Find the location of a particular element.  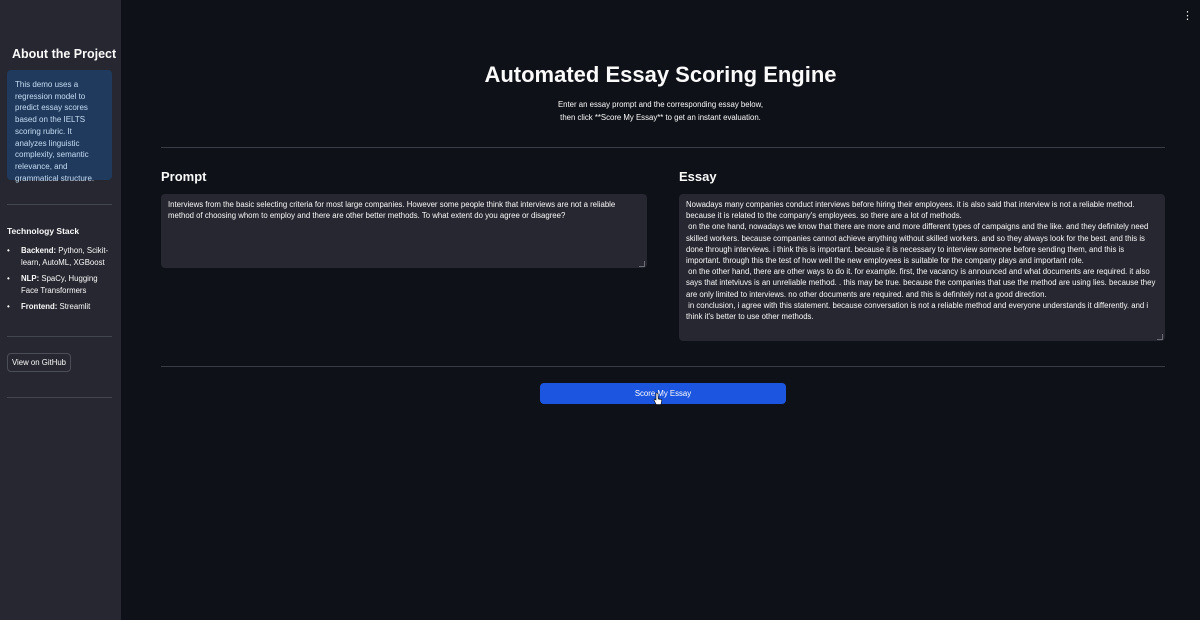

tech-stack-label: NLP: is located at coordinates (30, 278).